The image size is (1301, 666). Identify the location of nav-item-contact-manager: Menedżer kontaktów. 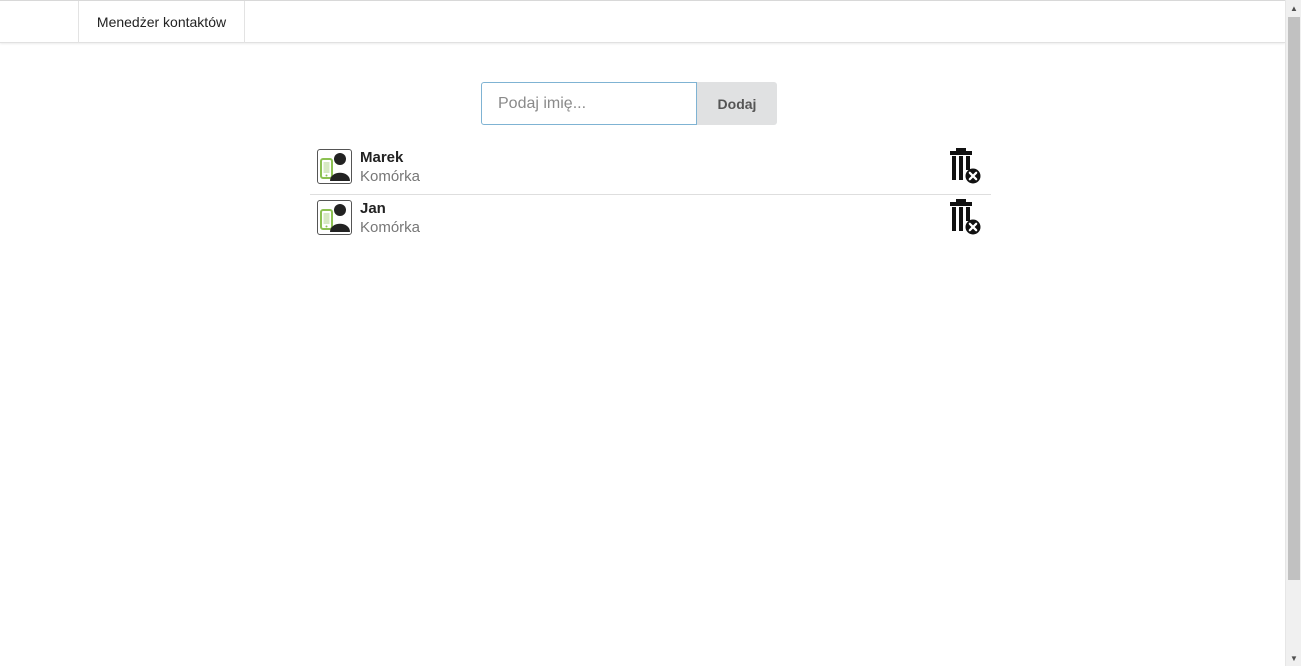
(161, 22).